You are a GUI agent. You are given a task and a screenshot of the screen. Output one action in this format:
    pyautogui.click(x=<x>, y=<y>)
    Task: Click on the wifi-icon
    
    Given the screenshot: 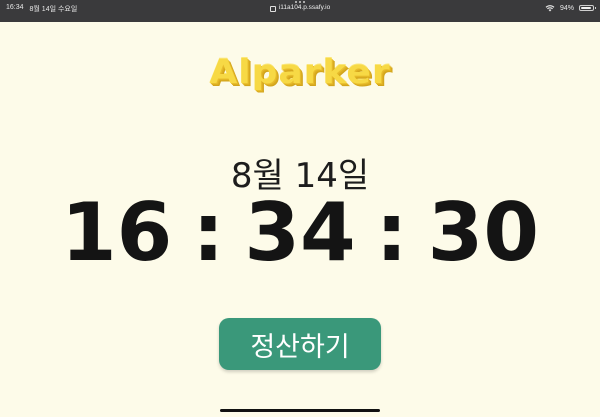 What is the action you would take?
    pyautogui.click(x=550, y=8)
    